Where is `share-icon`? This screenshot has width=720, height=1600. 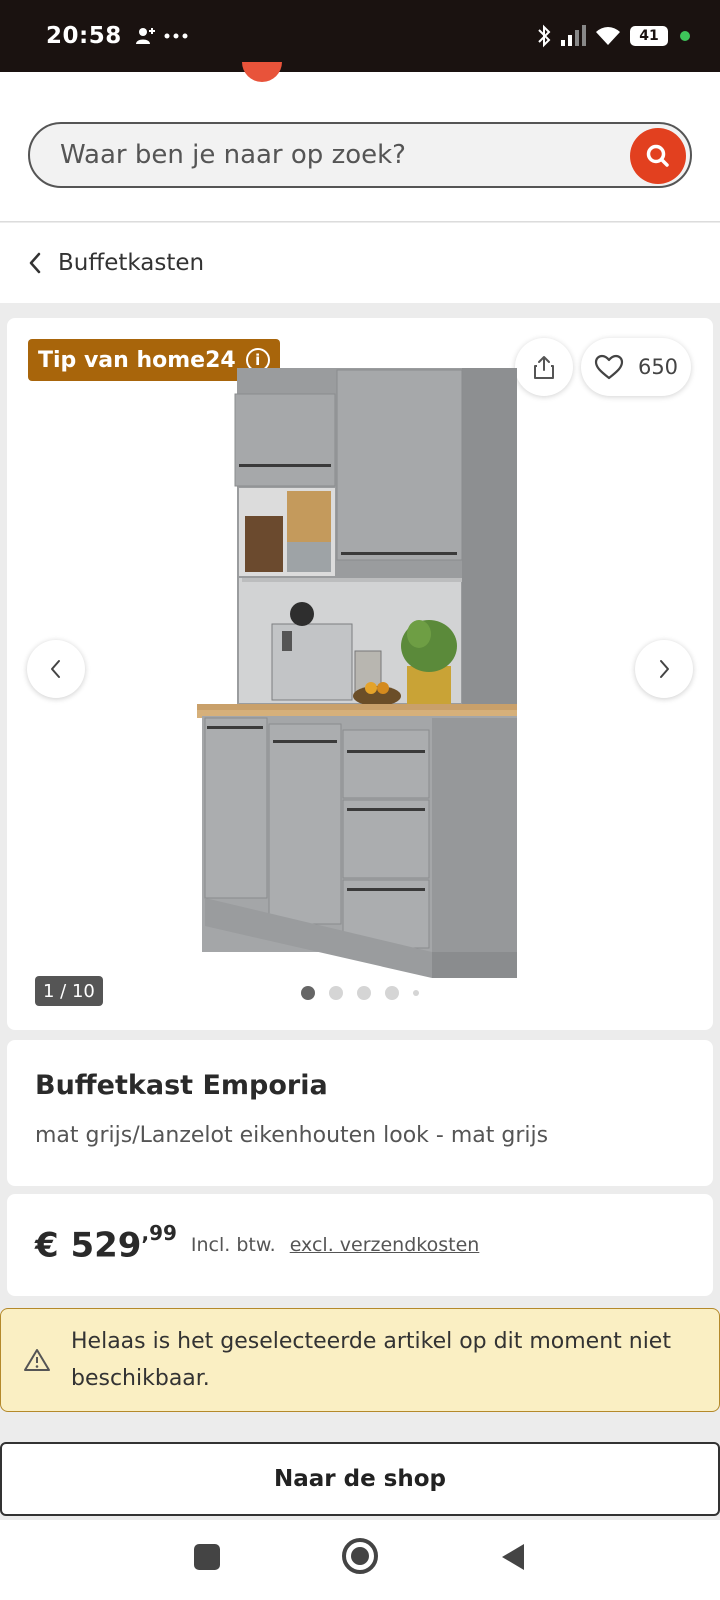 share-icon is located at coordinates (544, 367).